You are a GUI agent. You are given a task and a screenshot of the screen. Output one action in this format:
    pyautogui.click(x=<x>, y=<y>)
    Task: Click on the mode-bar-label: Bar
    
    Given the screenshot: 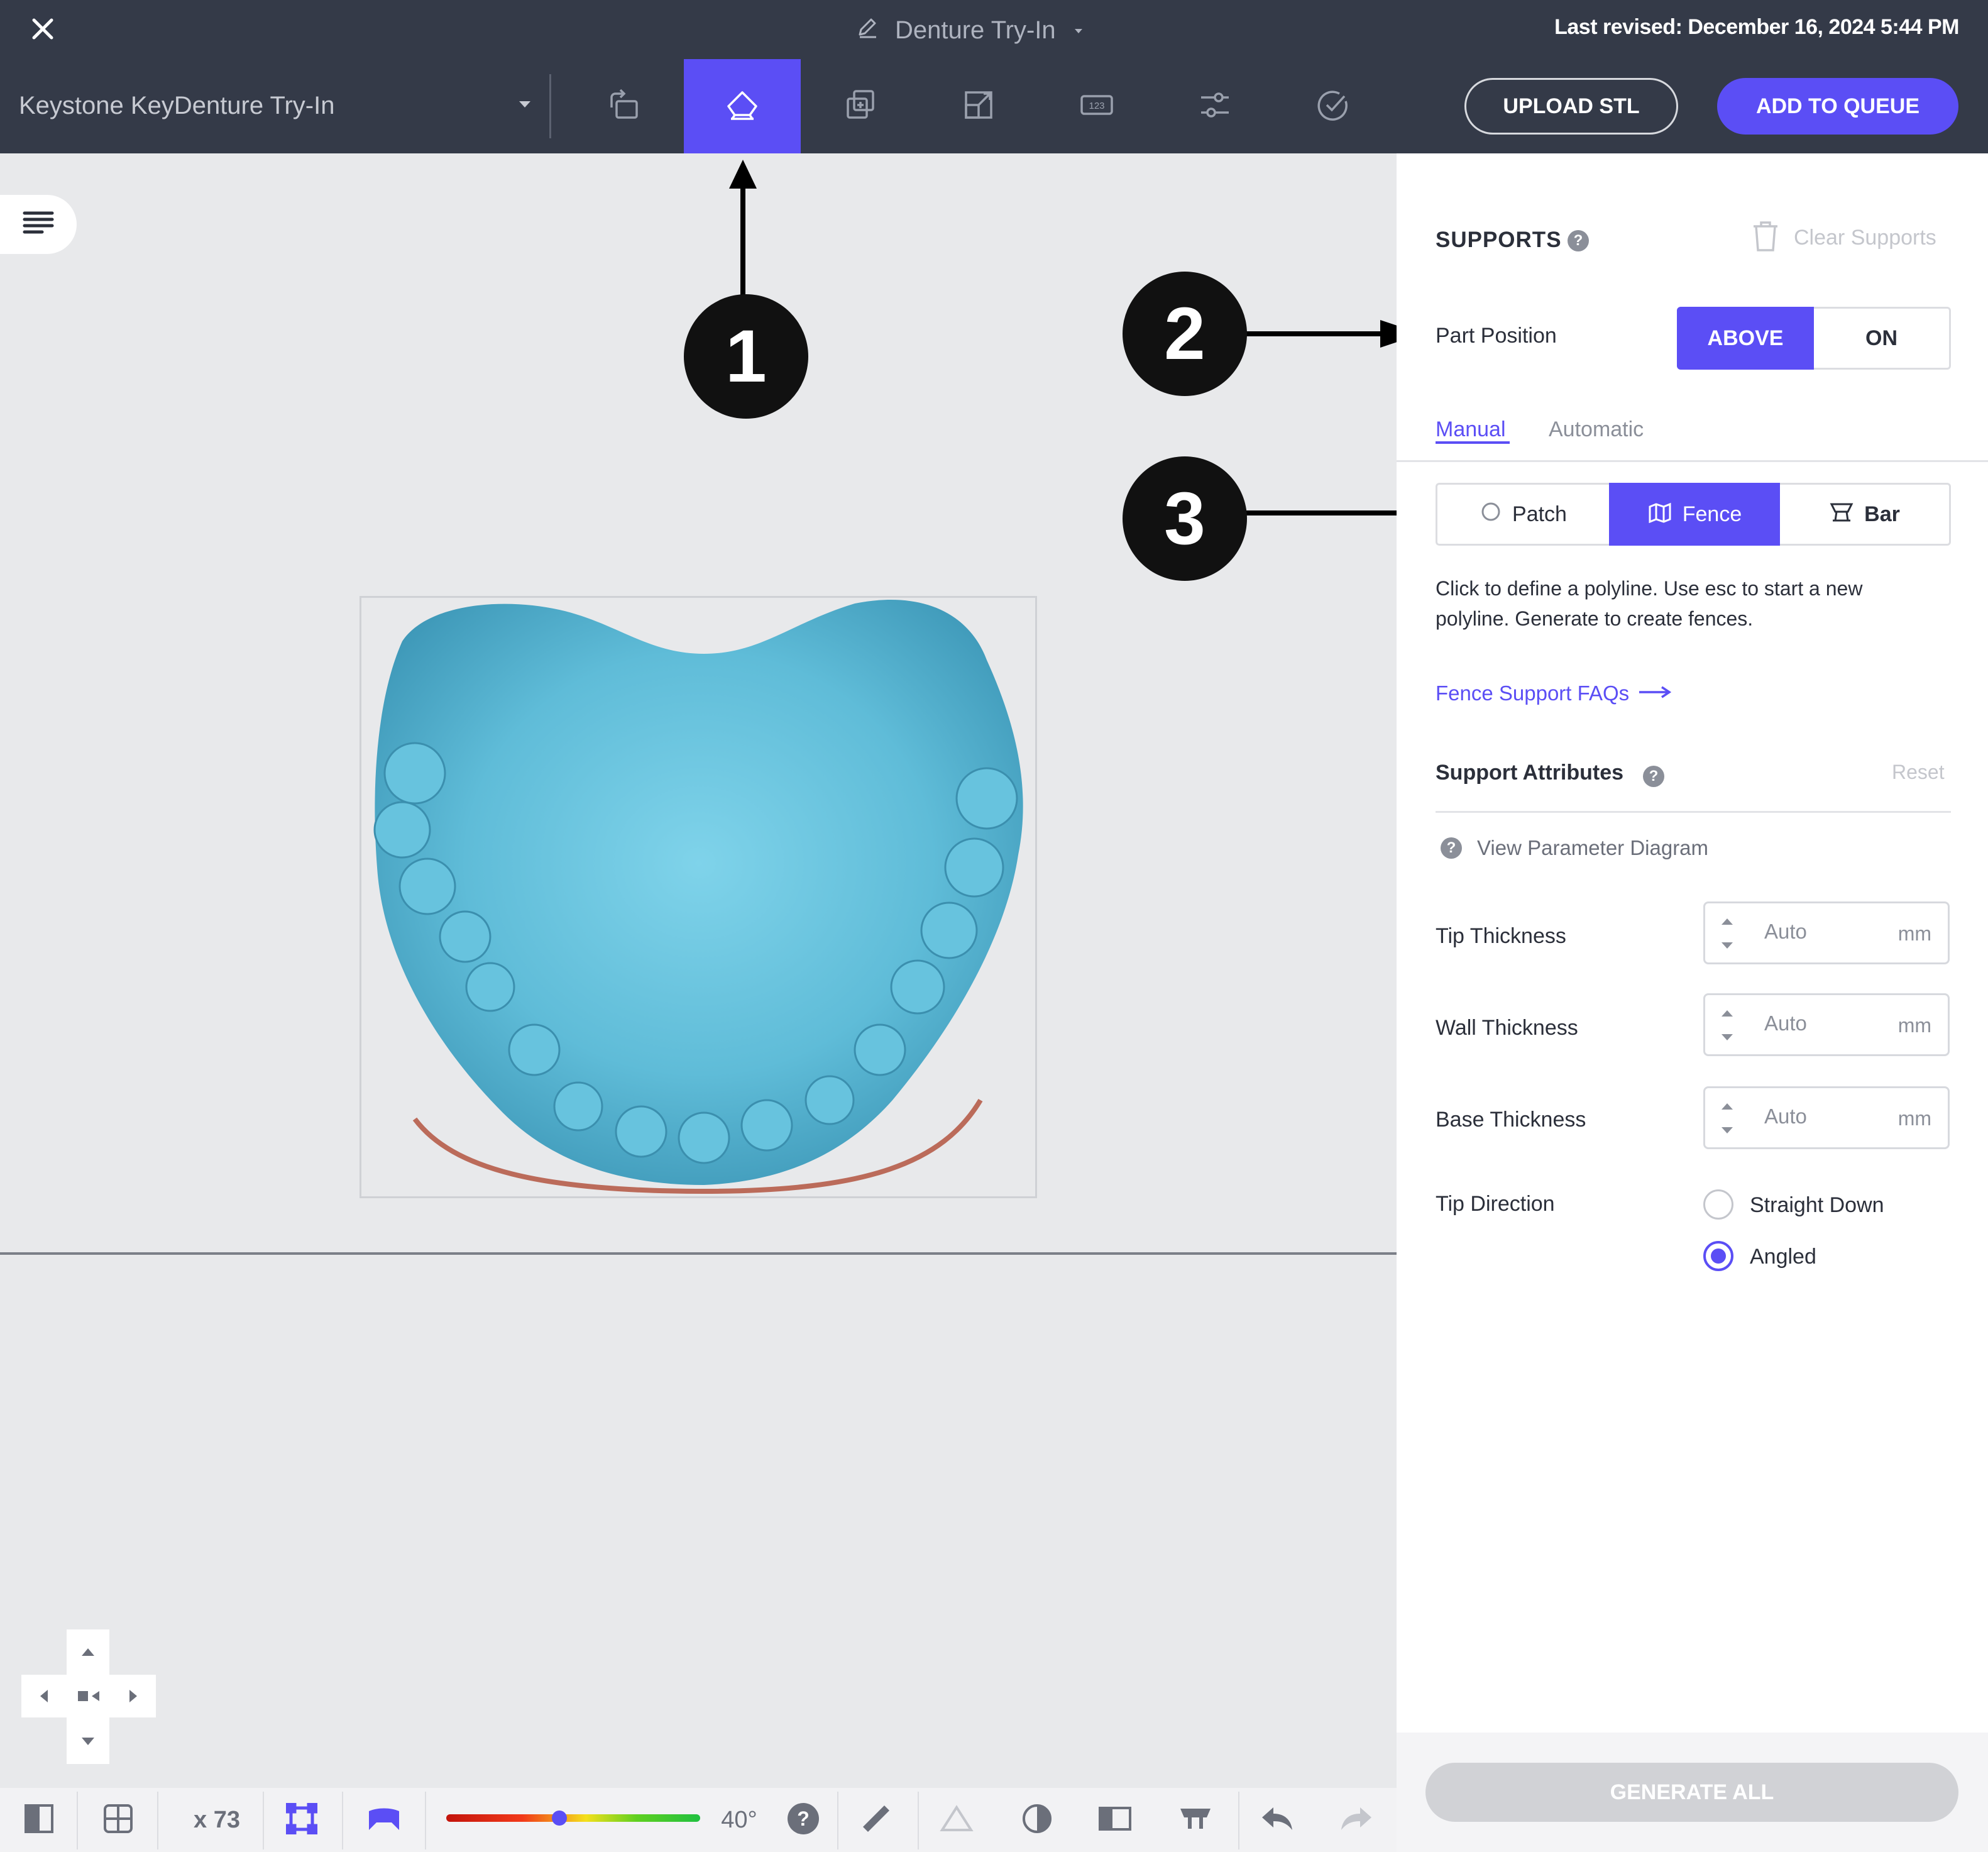 What is the action you would take?
    pyautogui.click(x=1882, y=514)
    